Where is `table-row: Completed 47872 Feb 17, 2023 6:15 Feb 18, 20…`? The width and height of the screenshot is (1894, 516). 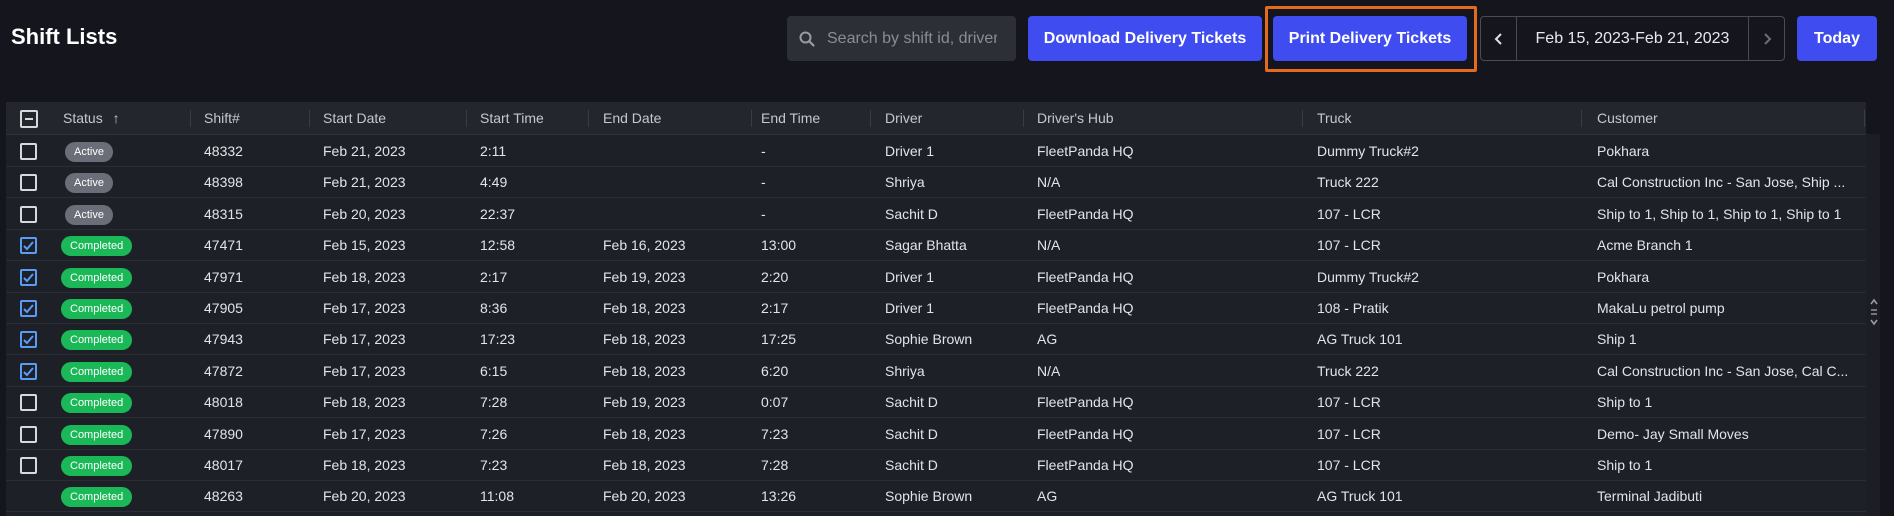
table-row: Completed 47872 Feb 17, 2023 6:15 Feb 18, 20… is located at coordinates (936, 371).